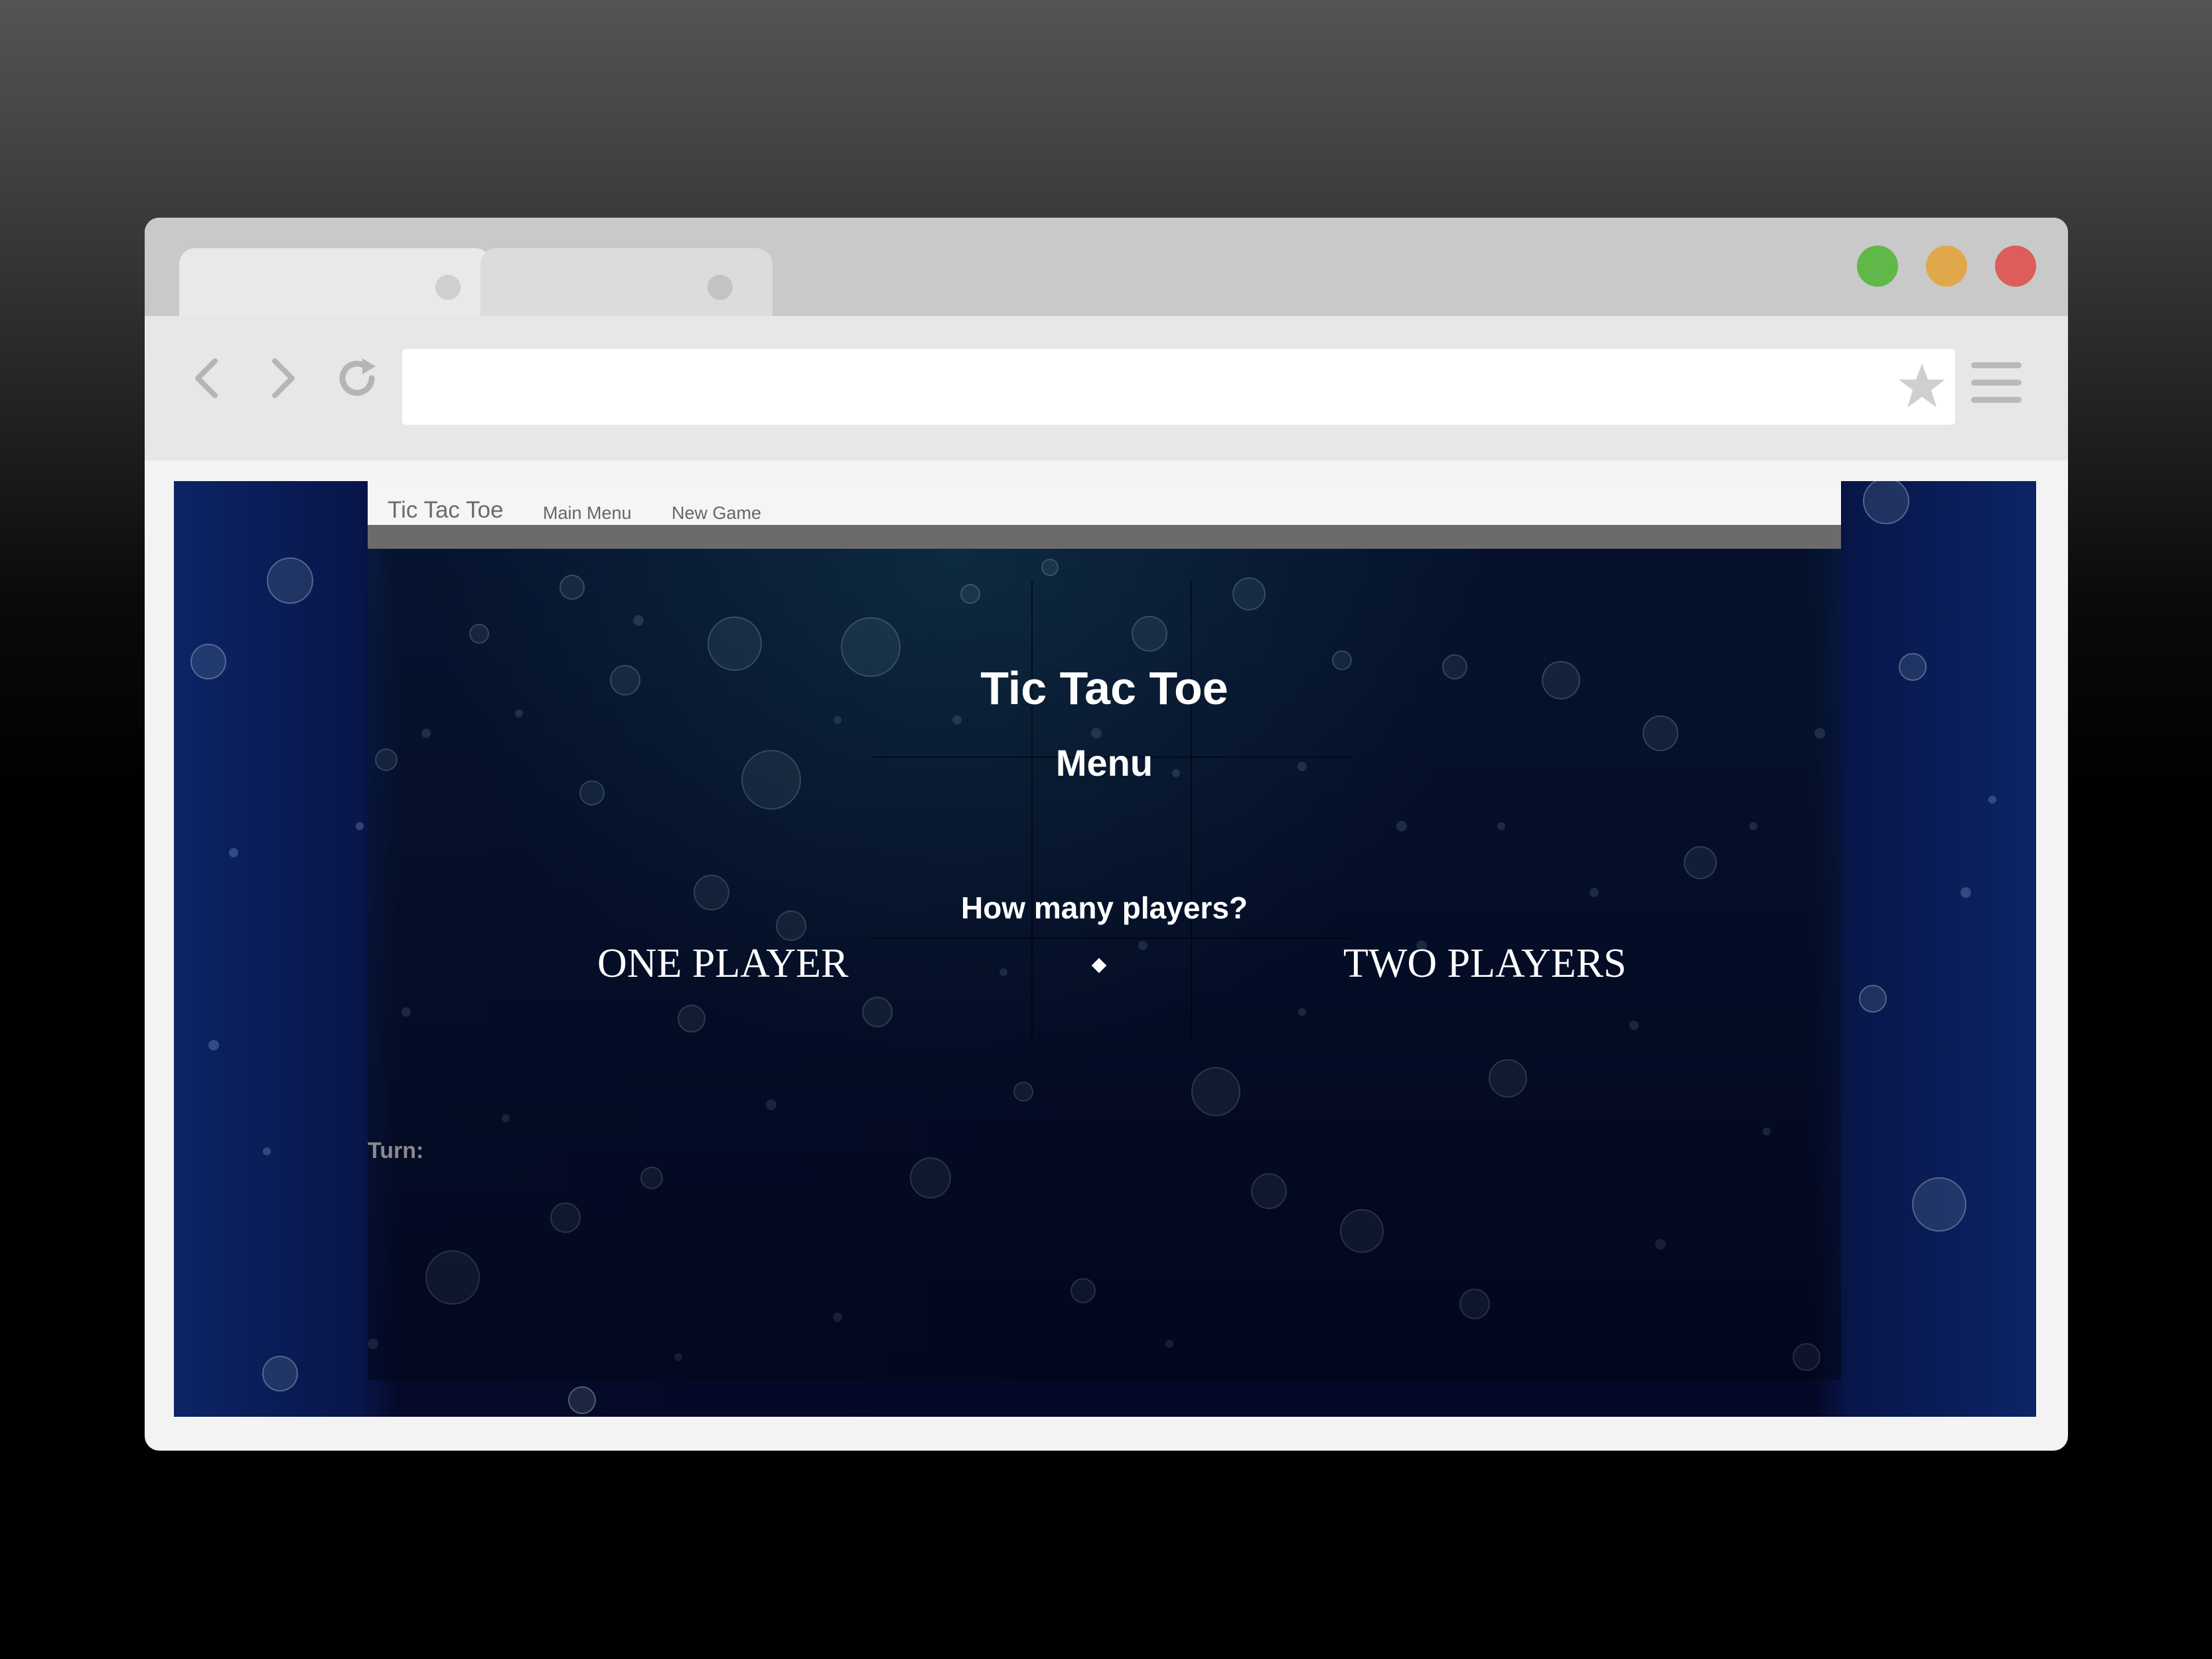  I want to click on one-player-button: ONE PLAYER, so click(723, 963).